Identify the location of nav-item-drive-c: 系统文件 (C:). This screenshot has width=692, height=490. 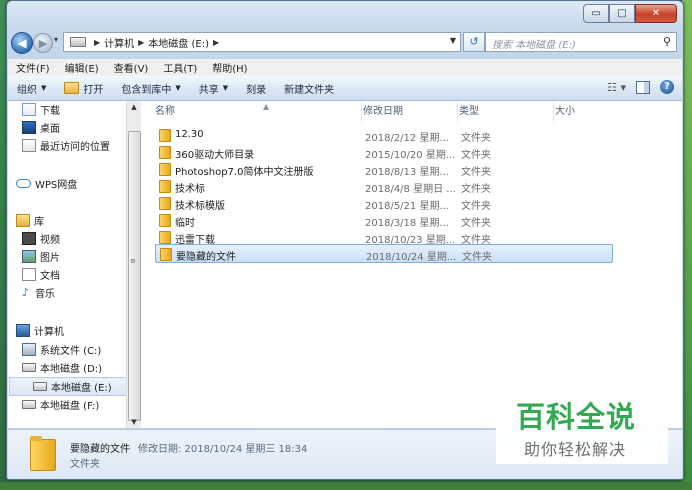
(74, 349).